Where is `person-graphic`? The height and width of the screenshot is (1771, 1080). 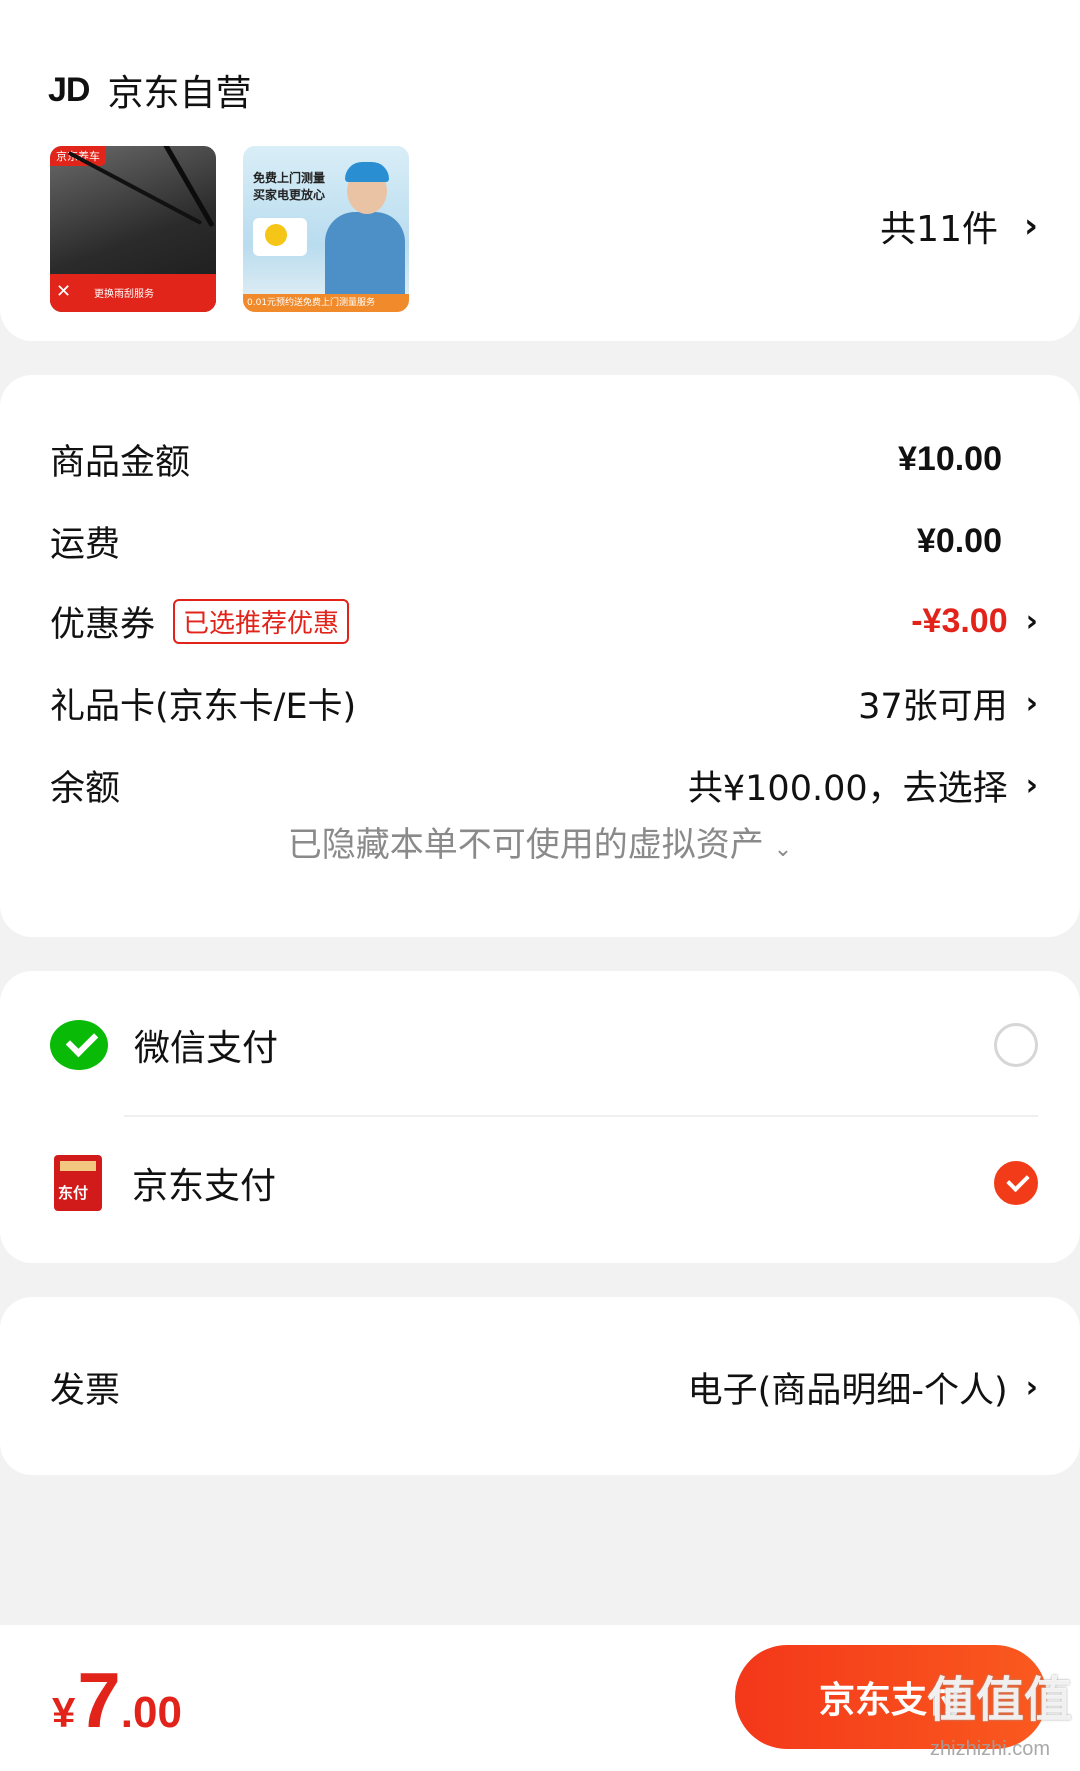
person-graphic is located at coordinates (365, 257).